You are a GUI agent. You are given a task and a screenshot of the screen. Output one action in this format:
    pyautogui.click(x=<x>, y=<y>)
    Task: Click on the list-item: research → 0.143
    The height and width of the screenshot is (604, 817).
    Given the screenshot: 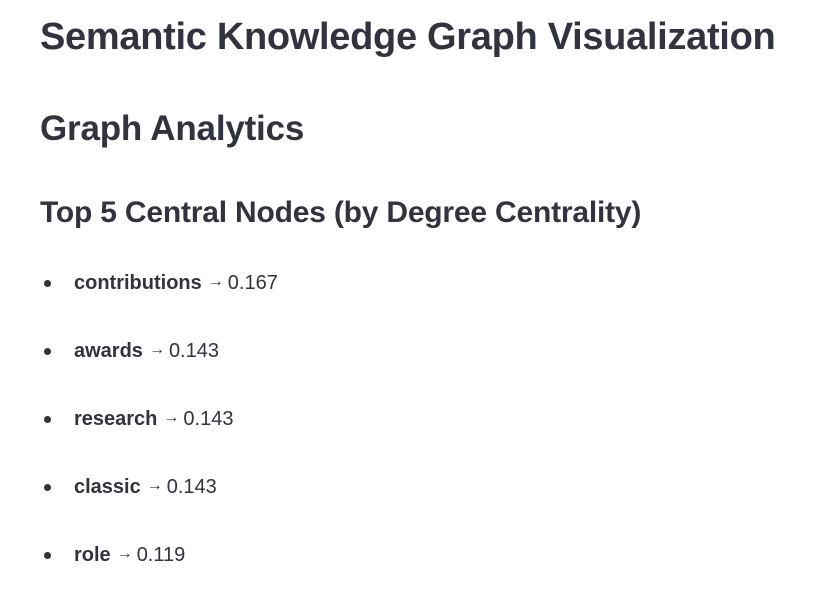 What is the action you would take?
    pyautogui.click(x=159, y=434)
    